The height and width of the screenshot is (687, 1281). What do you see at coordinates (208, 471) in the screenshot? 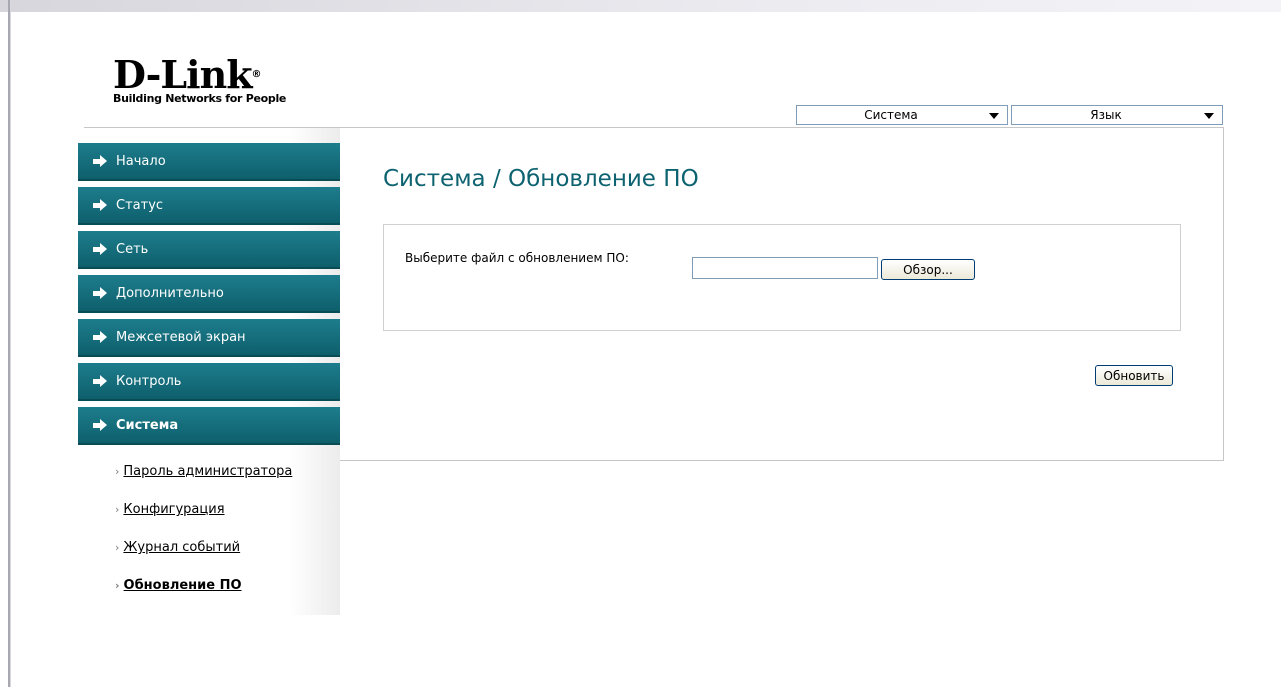
I see `subitem-label: Пароль администратора` at bounding box center [208, 471].